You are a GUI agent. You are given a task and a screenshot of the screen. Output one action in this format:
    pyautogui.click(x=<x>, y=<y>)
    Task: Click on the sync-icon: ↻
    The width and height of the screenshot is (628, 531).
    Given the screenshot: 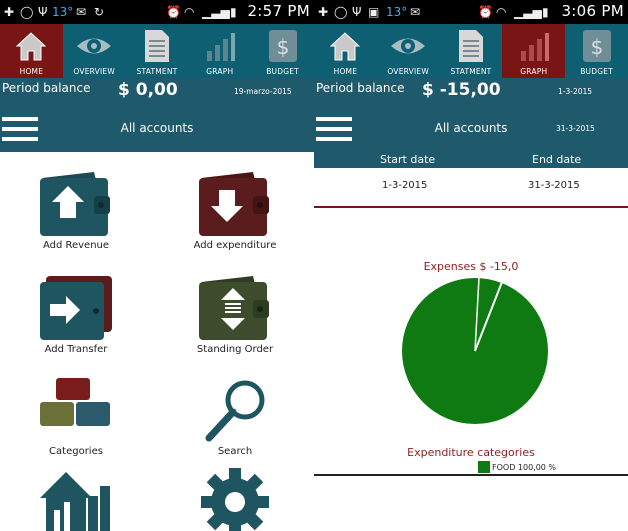 What is the action you would take?
    pyautogui.click(x=99, y=11)
    